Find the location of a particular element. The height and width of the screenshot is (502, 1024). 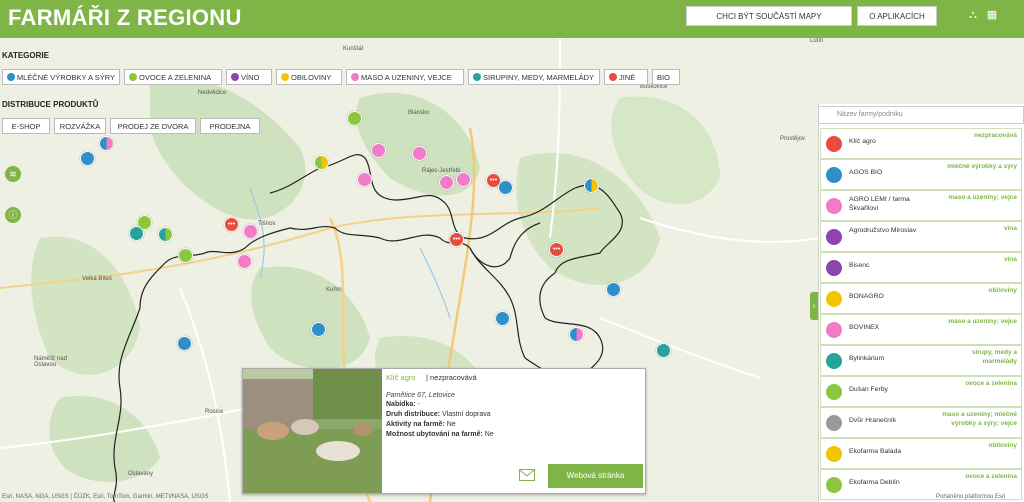

filter-dairy: MLÉČNÉ VÝROBKY A SÝRY is located at coordinates (61, 77).